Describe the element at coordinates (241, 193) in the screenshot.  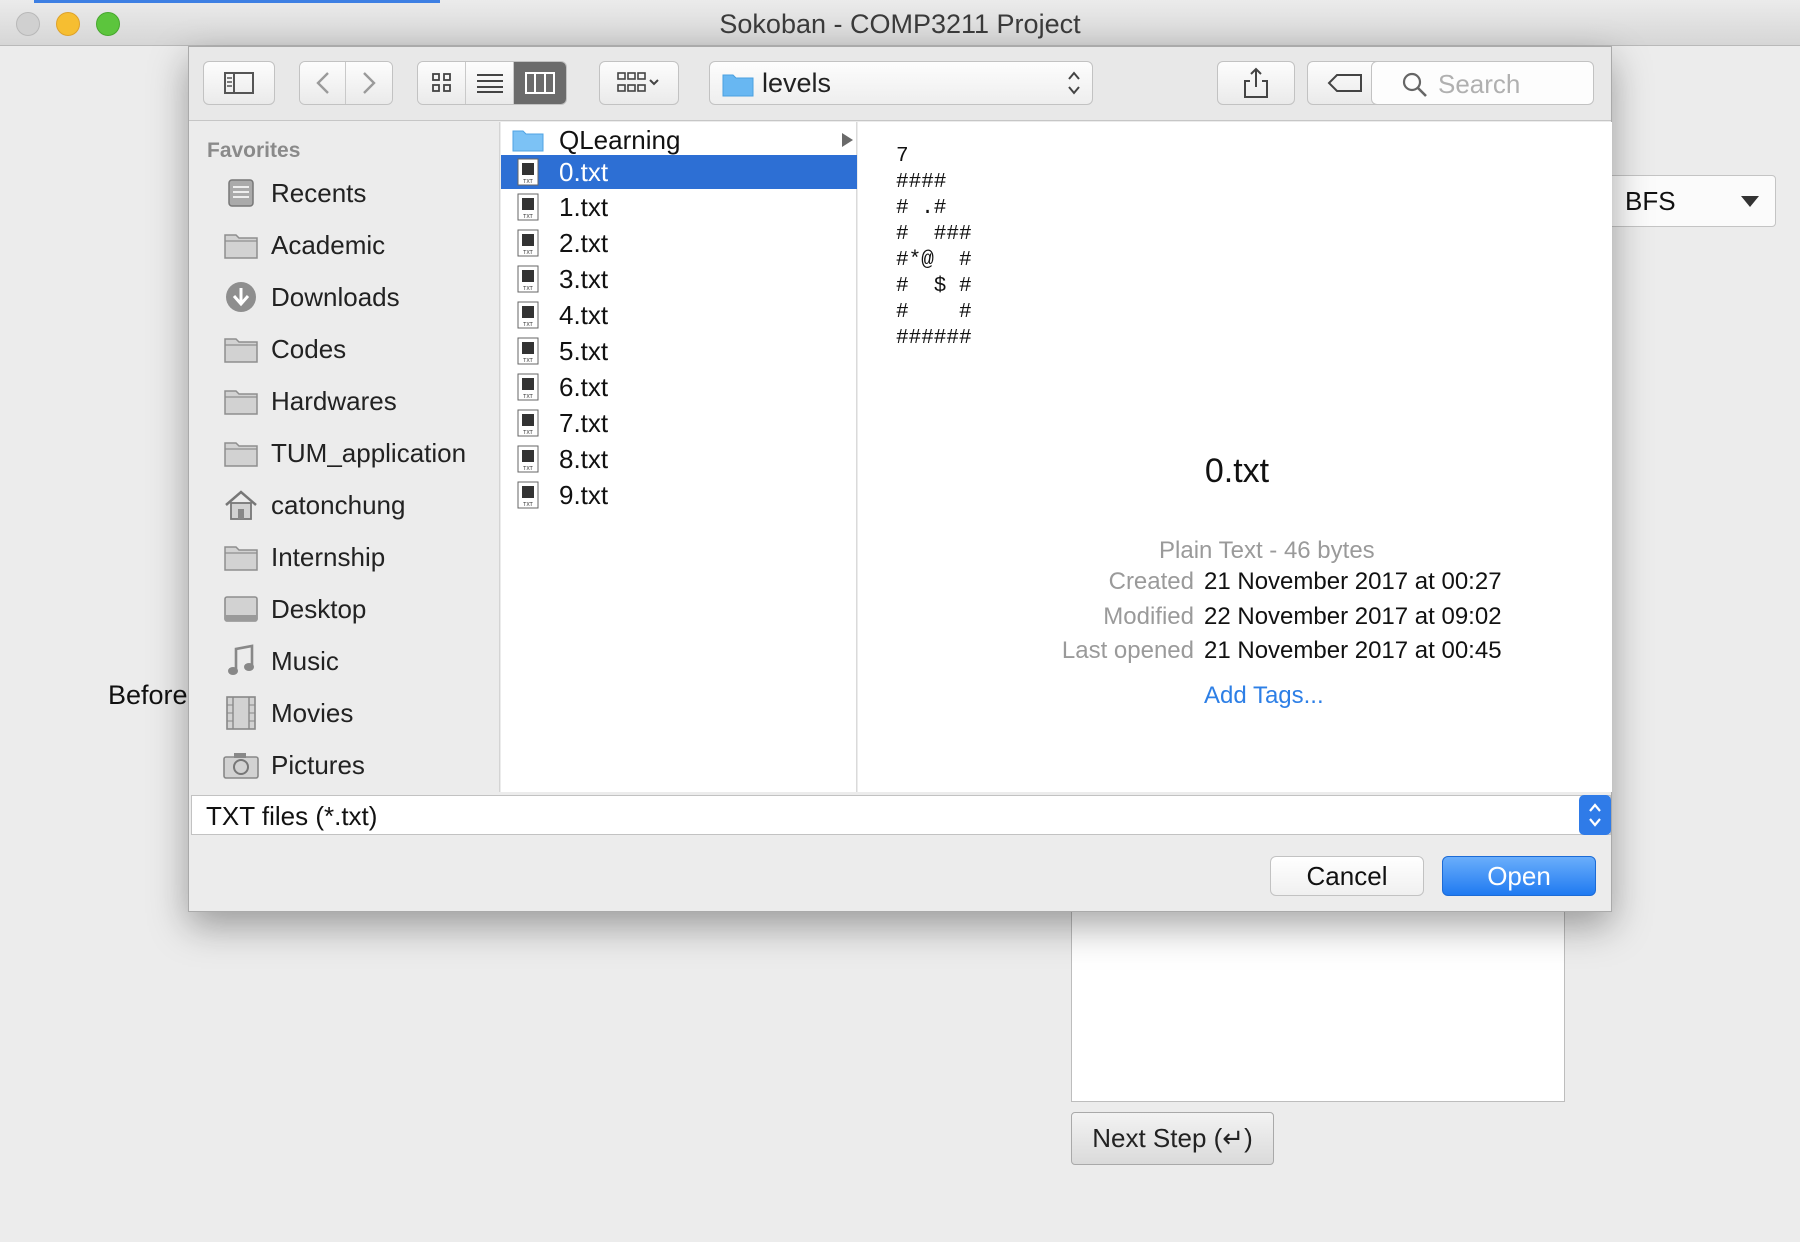
I see `recents-icon` at that location.